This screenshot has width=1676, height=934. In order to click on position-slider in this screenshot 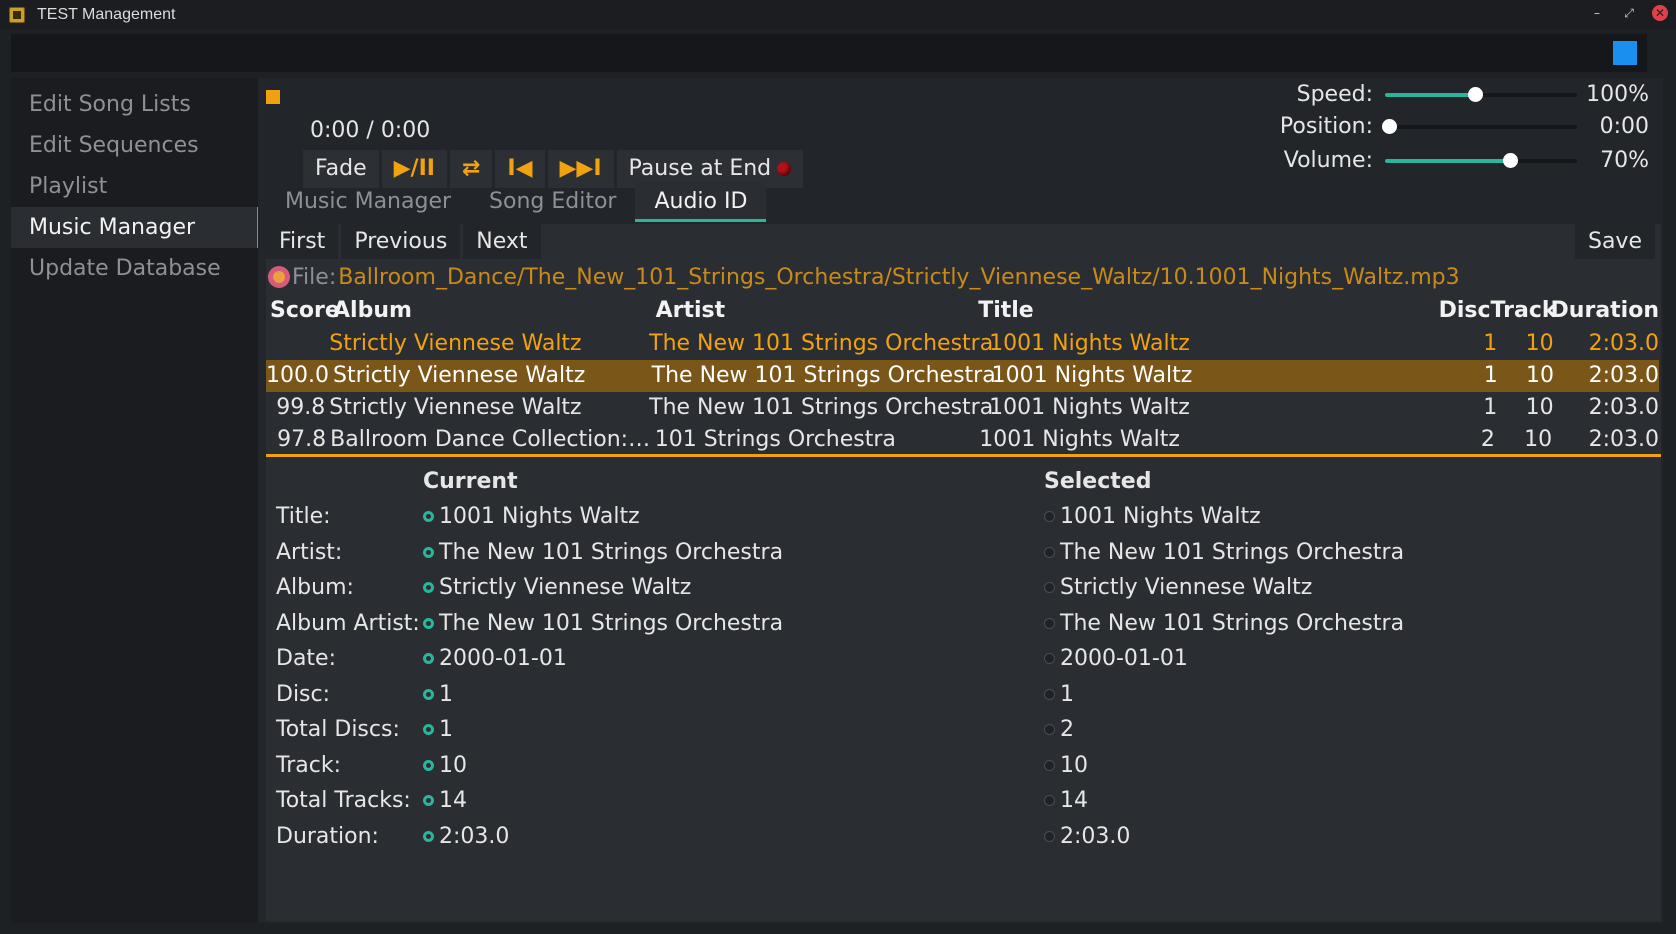, I will do `click(1479, 126)`.